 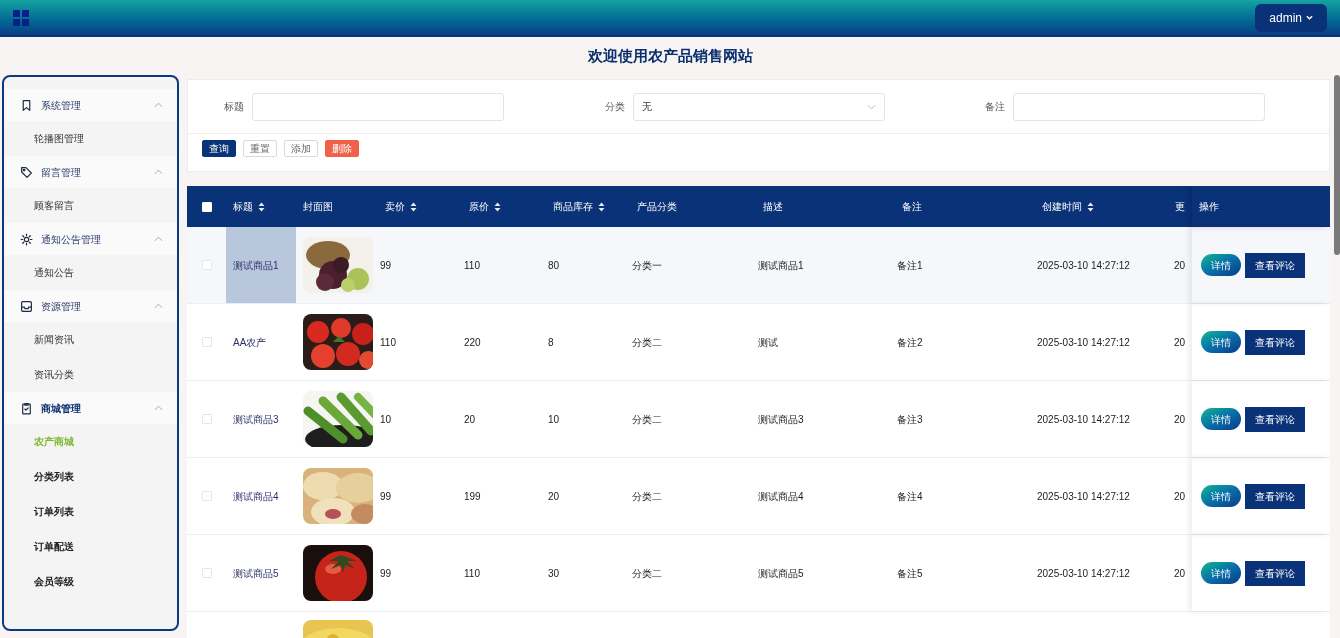 I want to click on menu-group: 留言管理, so click(x=90, y=172).